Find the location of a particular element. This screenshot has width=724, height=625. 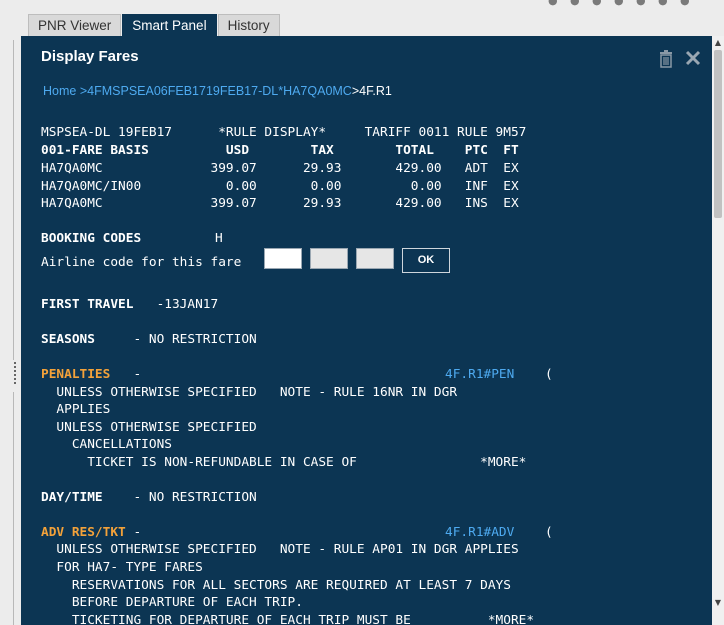

seasons-label: SEASONS is located at coordinates (68, 339).